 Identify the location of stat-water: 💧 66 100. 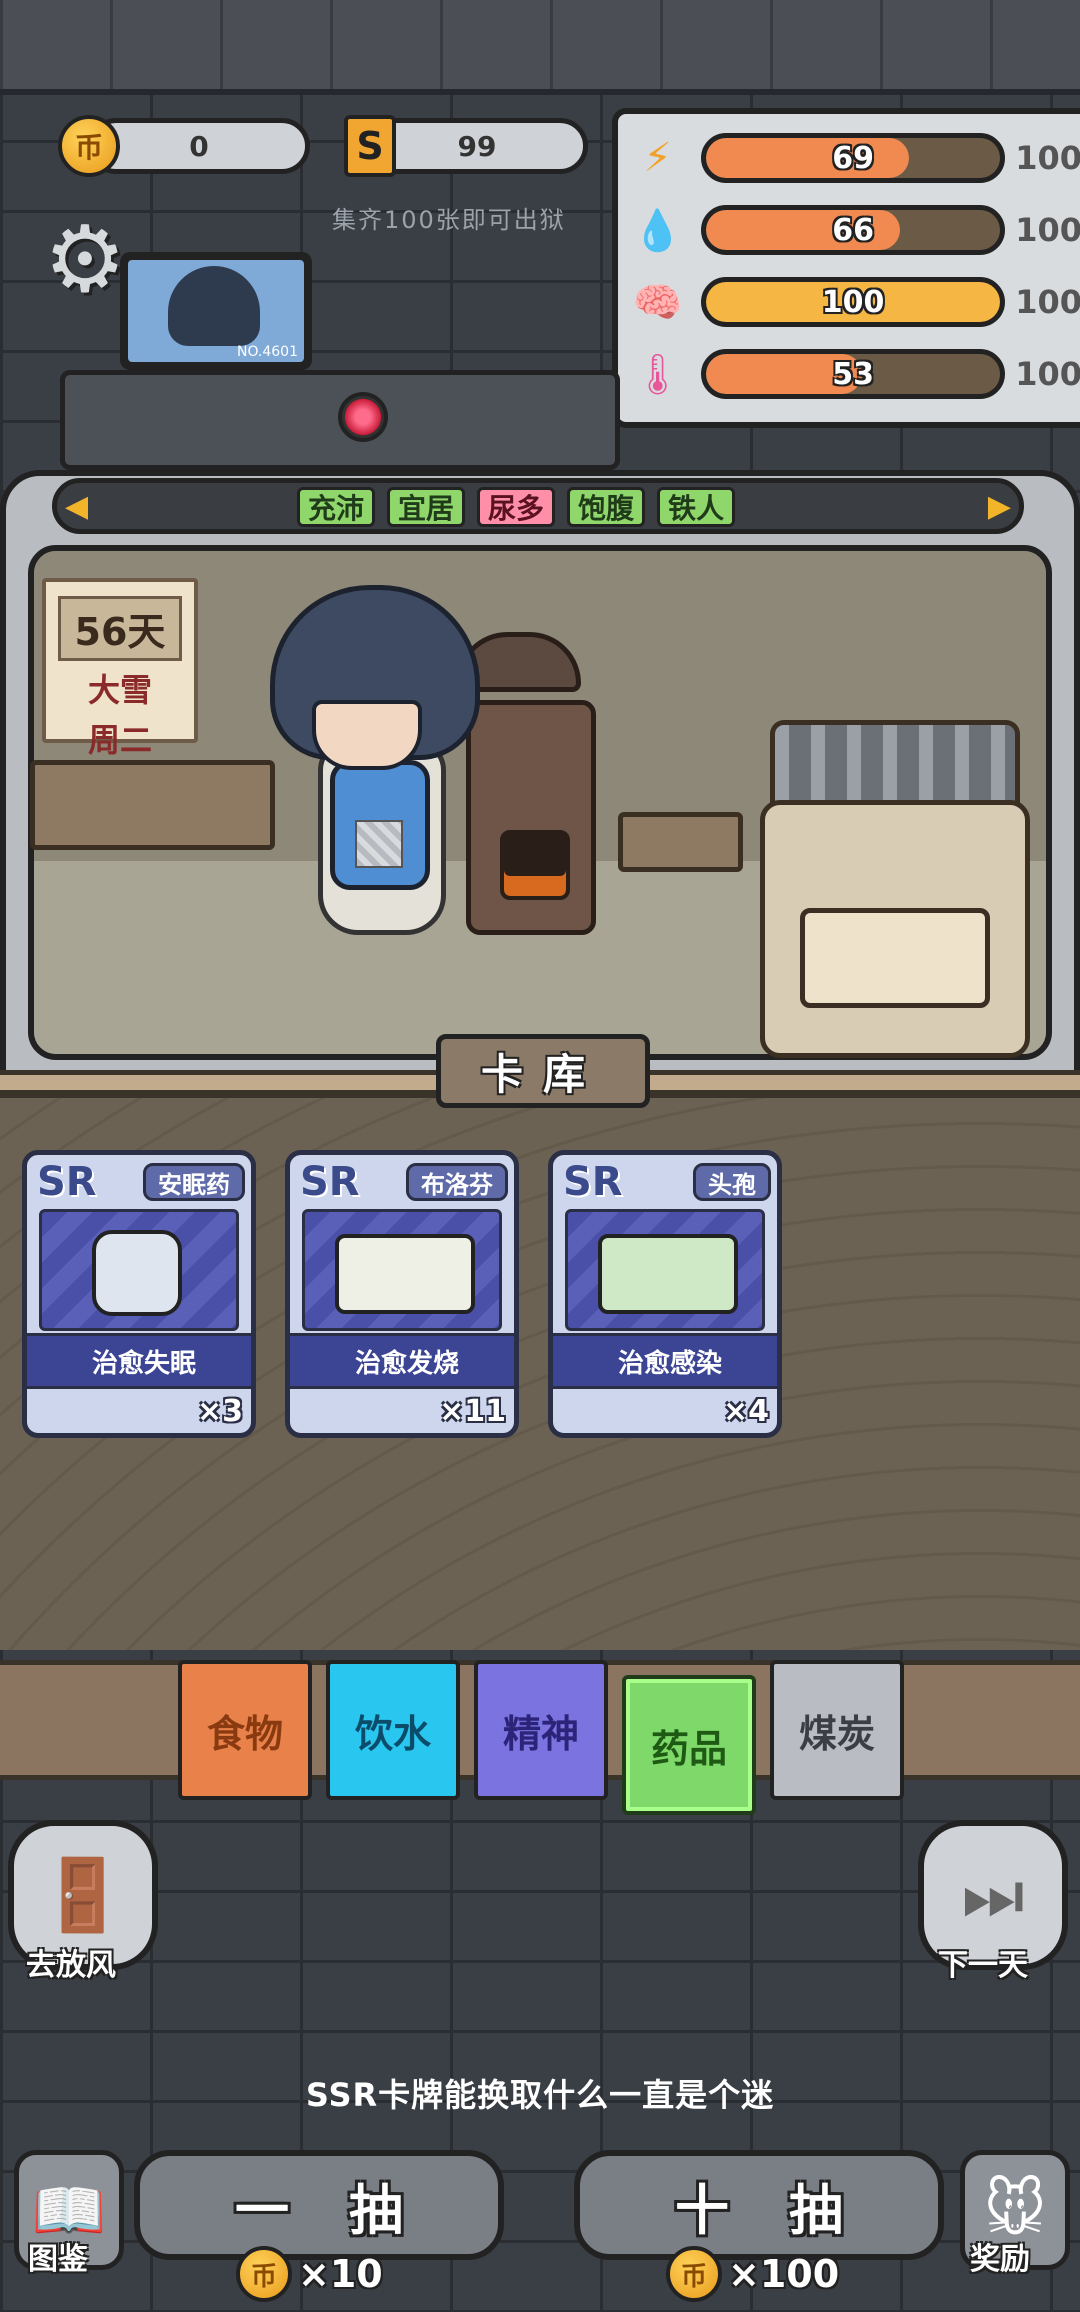
(856, 230).